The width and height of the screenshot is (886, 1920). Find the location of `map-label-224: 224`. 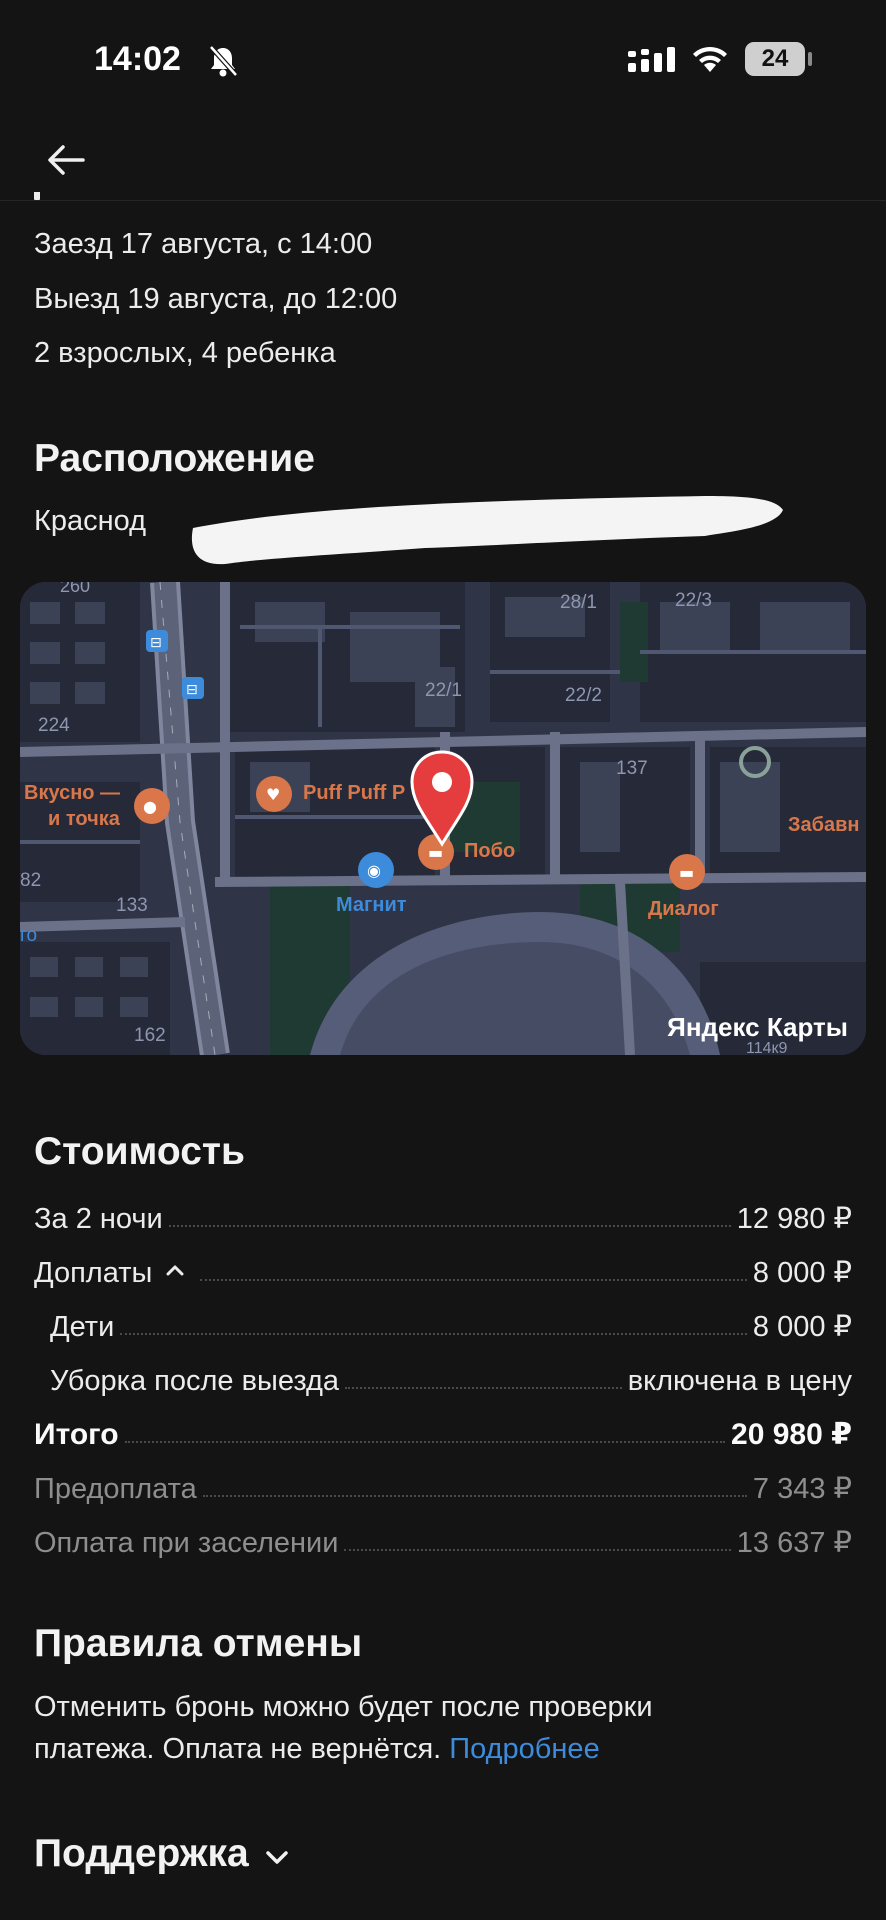

map-label-224: 224 is located at coordinates (54, 725).